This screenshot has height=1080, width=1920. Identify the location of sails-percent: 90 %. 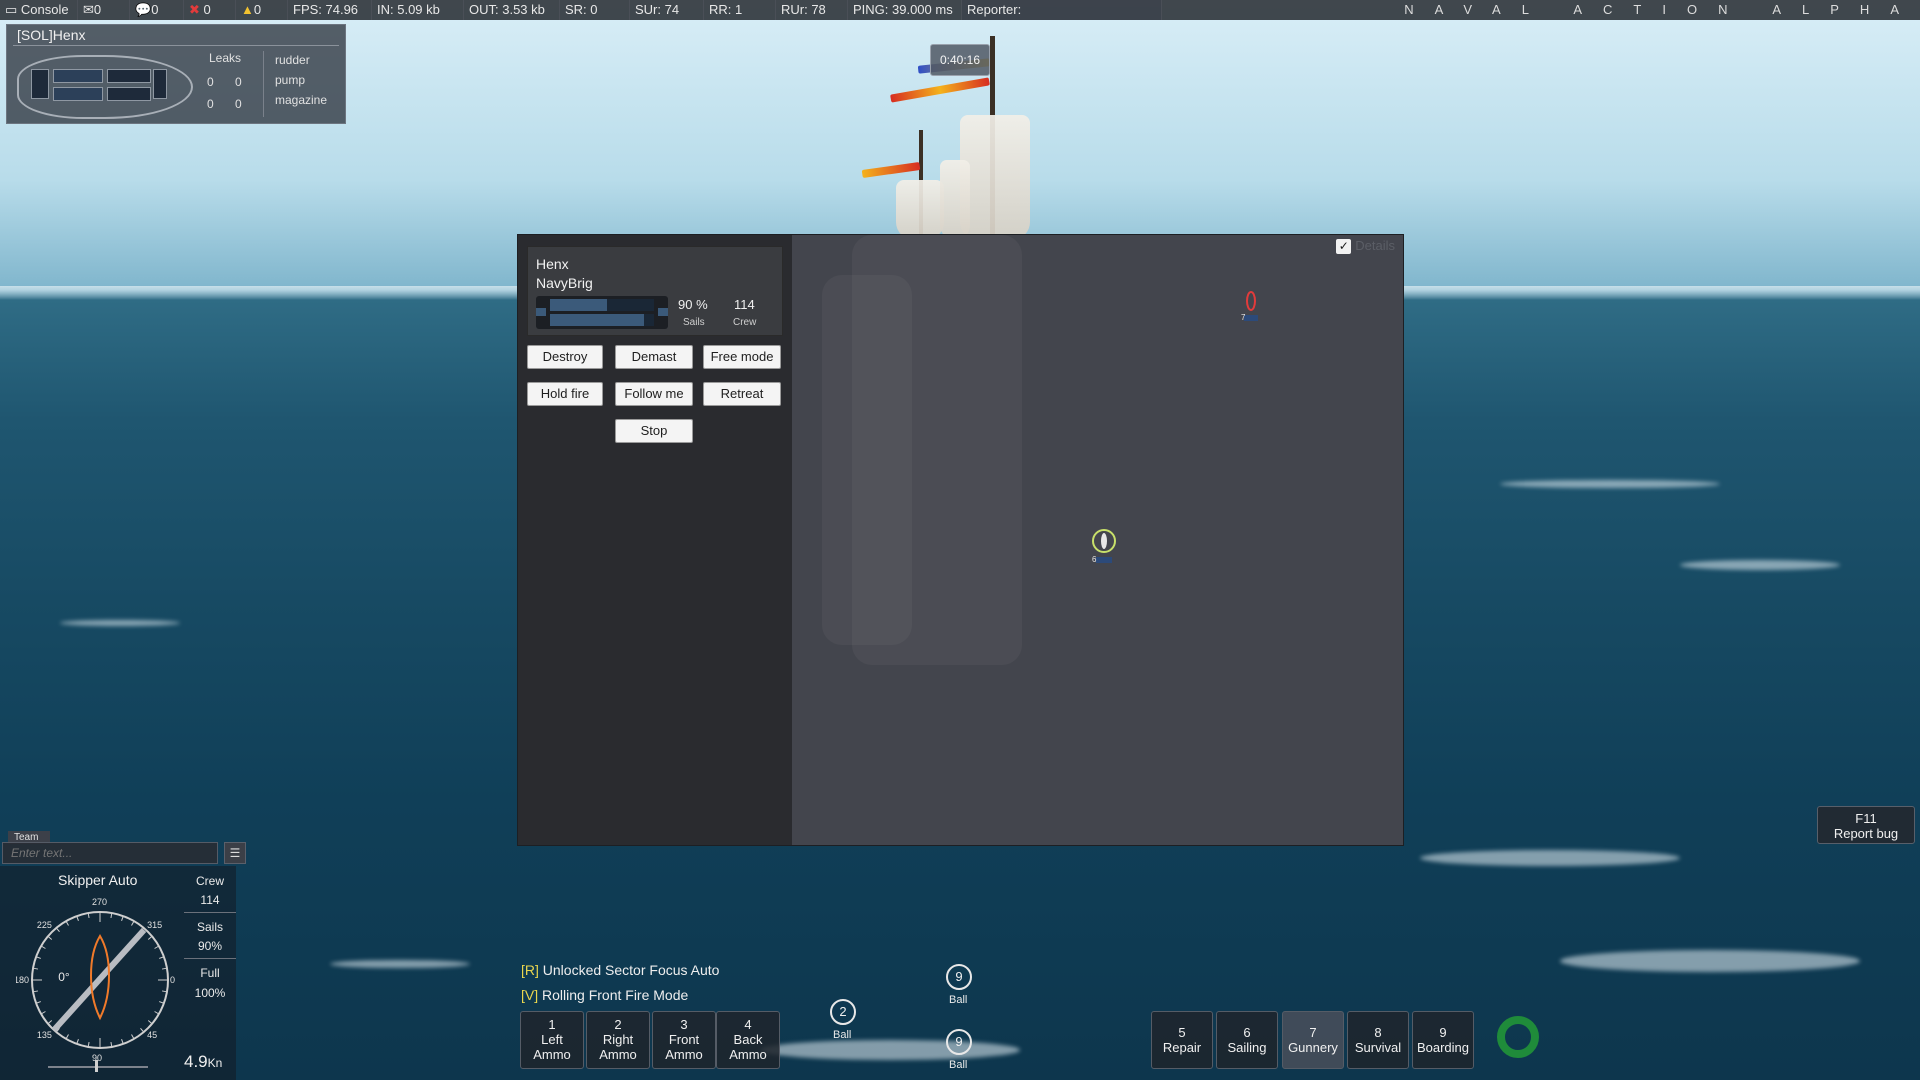
(693, 304).